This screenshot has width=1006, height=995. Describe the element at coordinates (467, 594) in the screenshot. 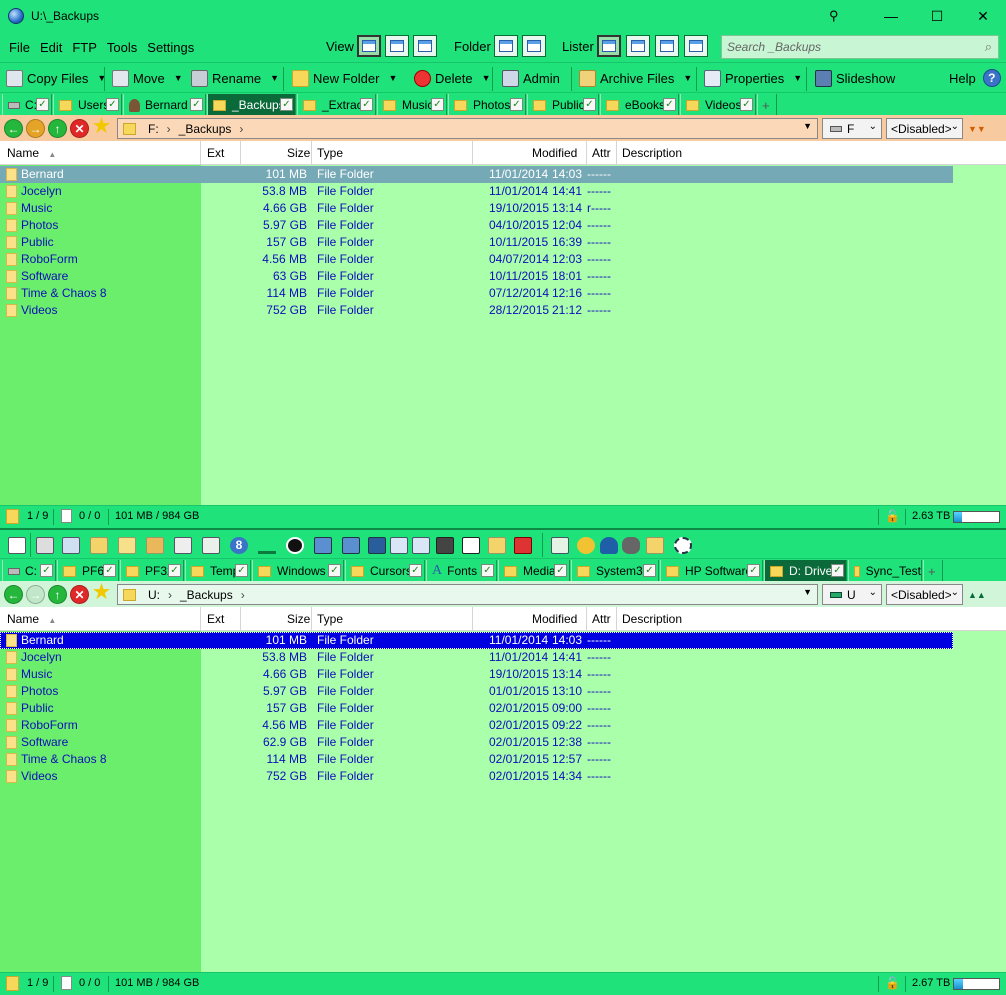

I see `path-breadcrumb: U: › _Backups › ▼` at that location.